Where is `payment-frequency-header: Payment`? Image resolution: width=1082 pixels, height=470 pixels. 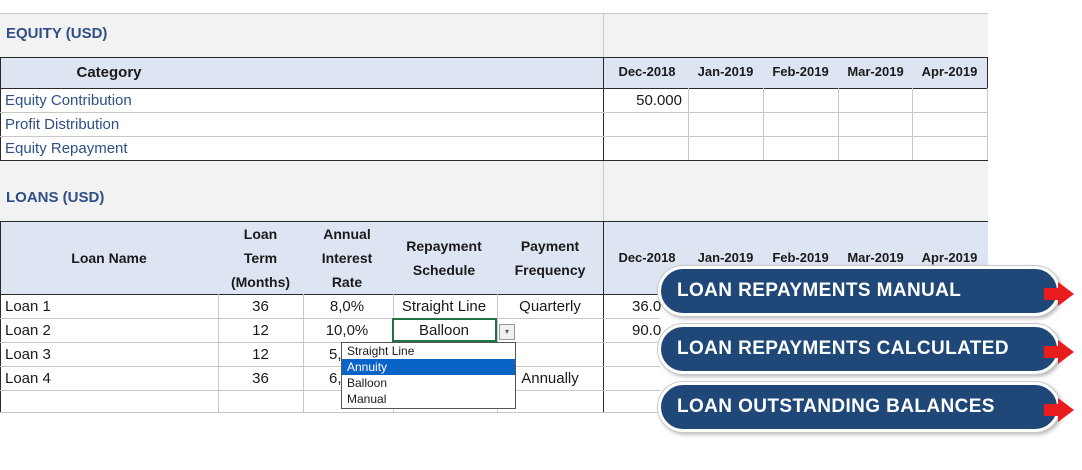
payment-frequency-header: Payment is located at coordinates (550, 246).